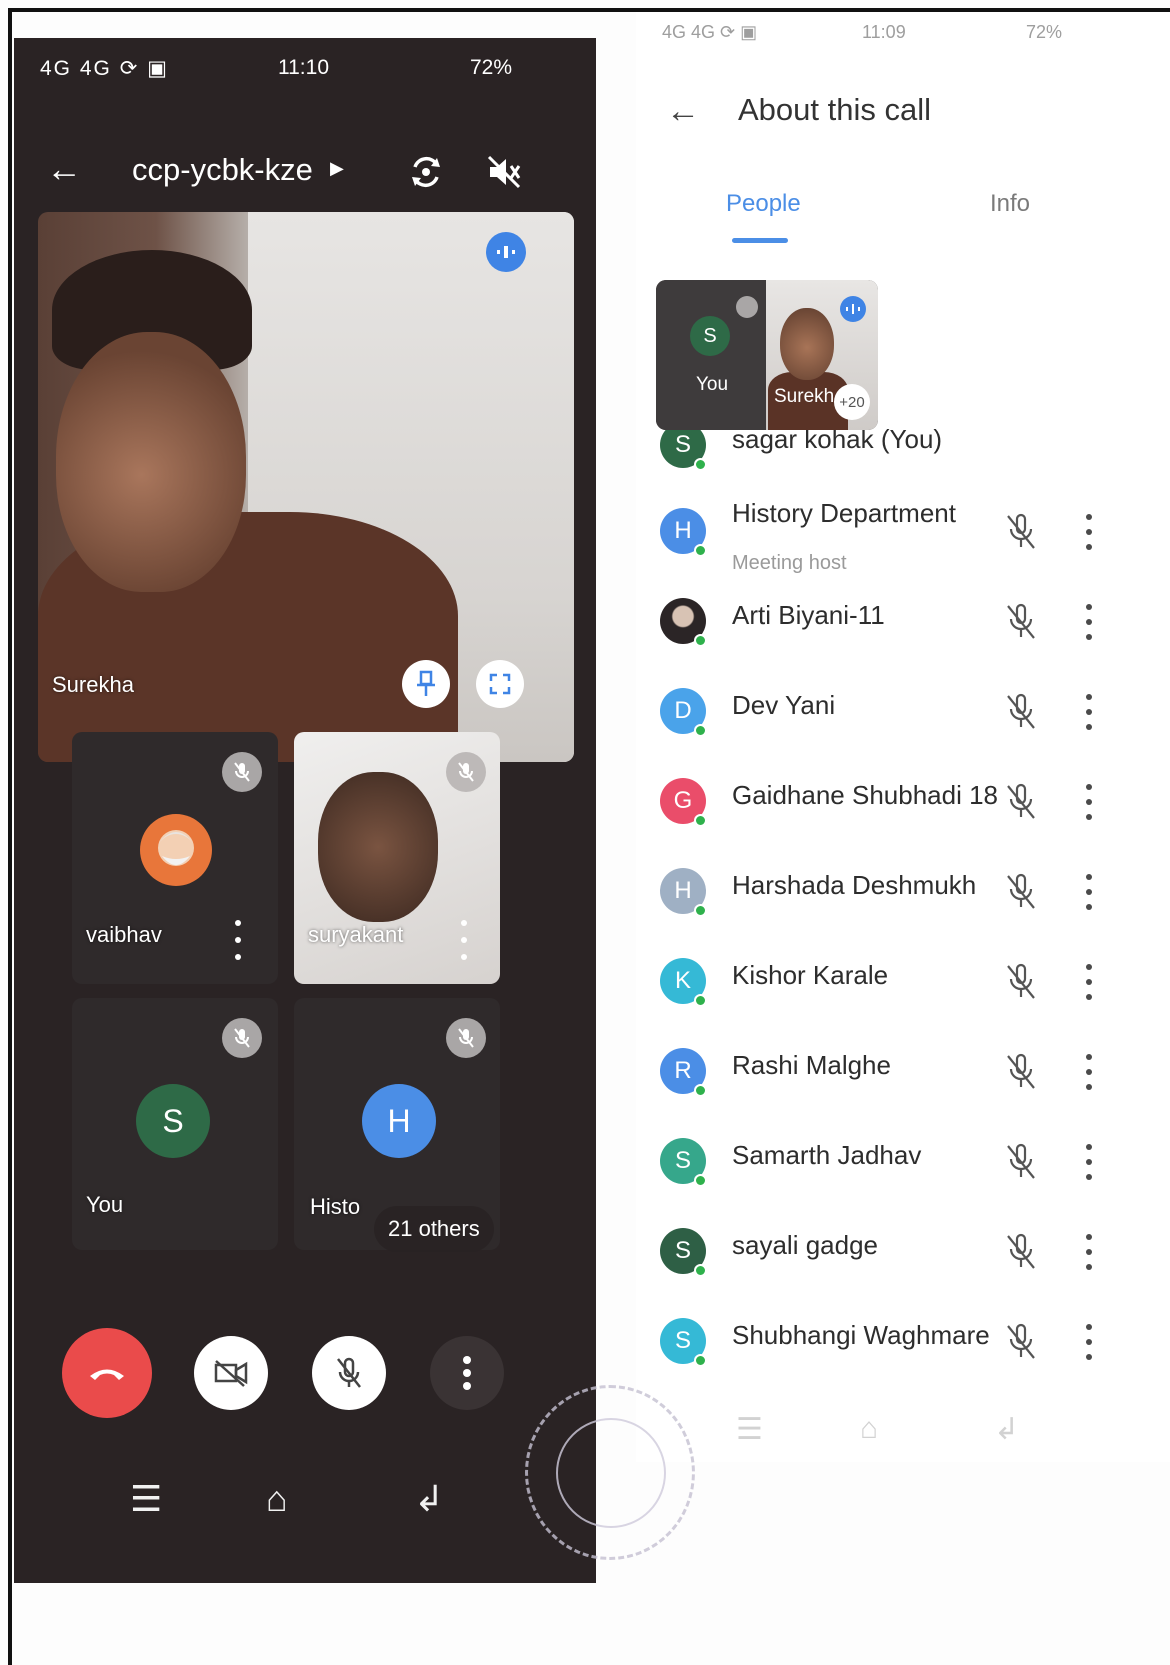  I want to click on participant-row: H History Department Meeting host, so click(903, 535).